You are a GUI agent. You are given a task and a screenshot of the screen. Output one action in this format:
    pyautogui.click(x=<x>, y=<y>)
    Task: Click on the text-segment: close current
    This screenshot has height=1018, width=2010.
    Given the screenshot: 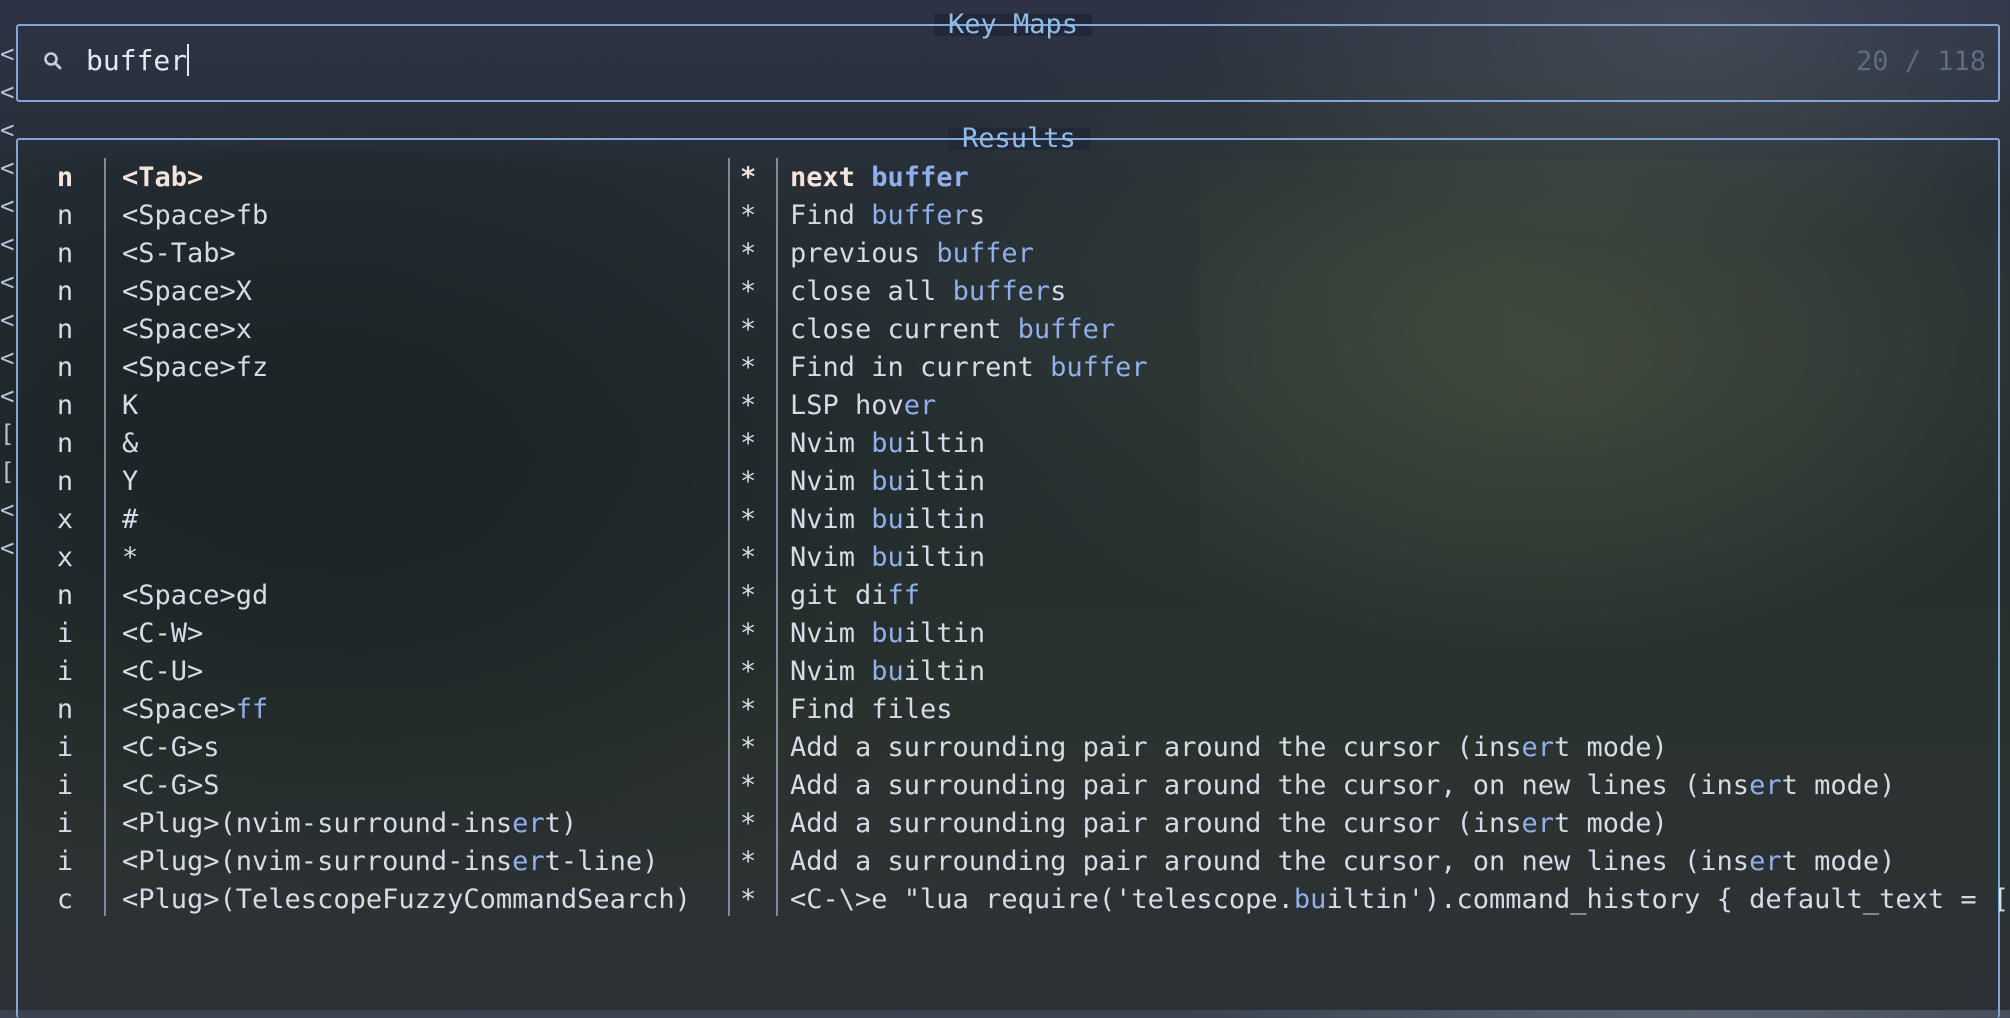 What is the action you would take?
    pyautogui.click(x=904, y=329)
    